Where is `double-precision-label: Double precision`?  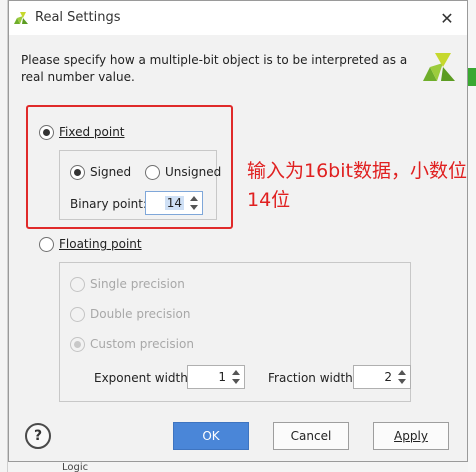
double-precision-label: Double precision is located at coordinates (140, 314).